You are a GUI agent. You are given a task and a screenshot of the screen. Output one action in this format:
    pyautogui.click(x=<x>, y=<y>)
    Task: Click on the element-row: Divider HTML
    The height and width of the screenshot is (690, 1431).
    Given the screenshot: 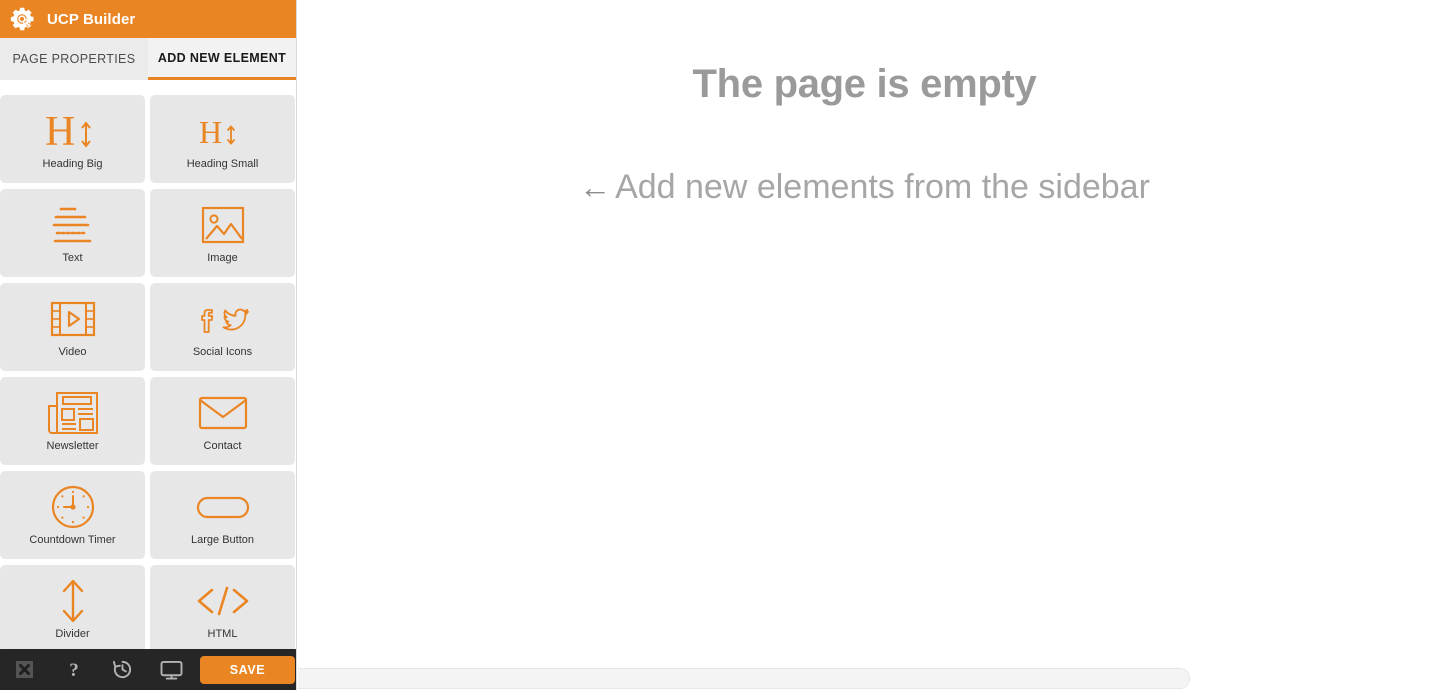 What is the action you would take?
    pyautogui.click(x=148, y=609)
    